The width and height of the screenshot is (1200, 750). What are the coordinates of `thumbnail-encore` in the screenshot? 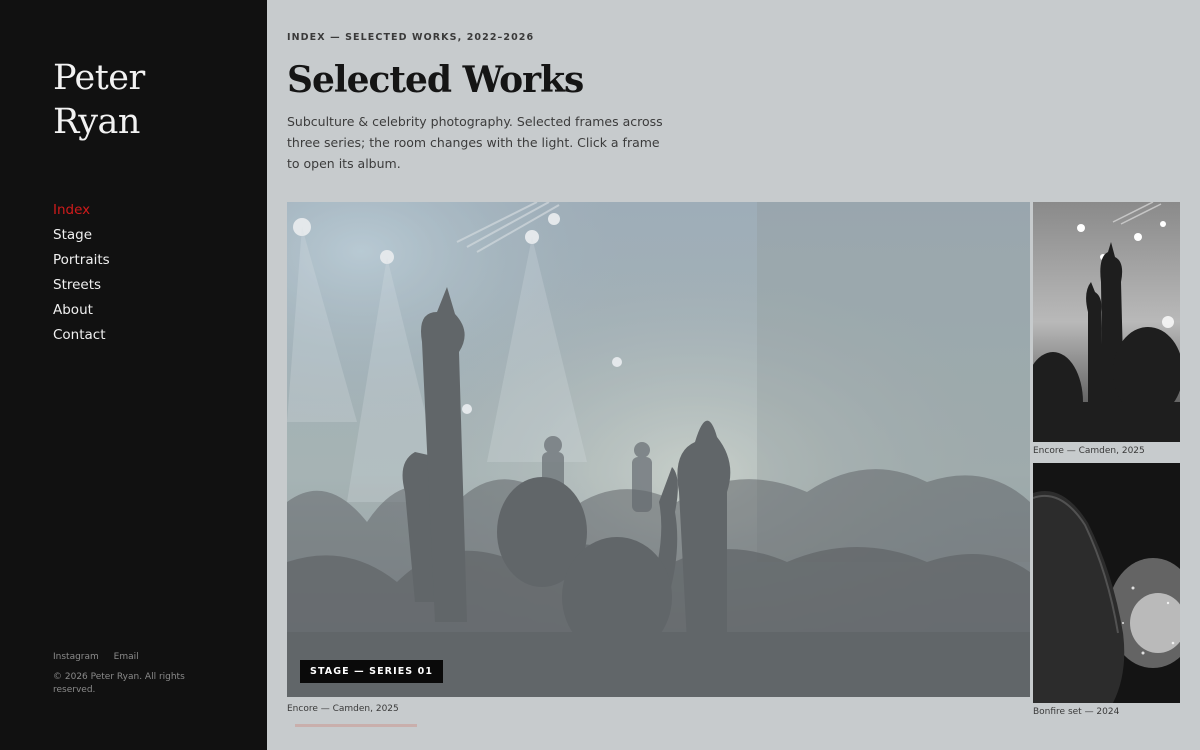 It's located at (1106, 322).